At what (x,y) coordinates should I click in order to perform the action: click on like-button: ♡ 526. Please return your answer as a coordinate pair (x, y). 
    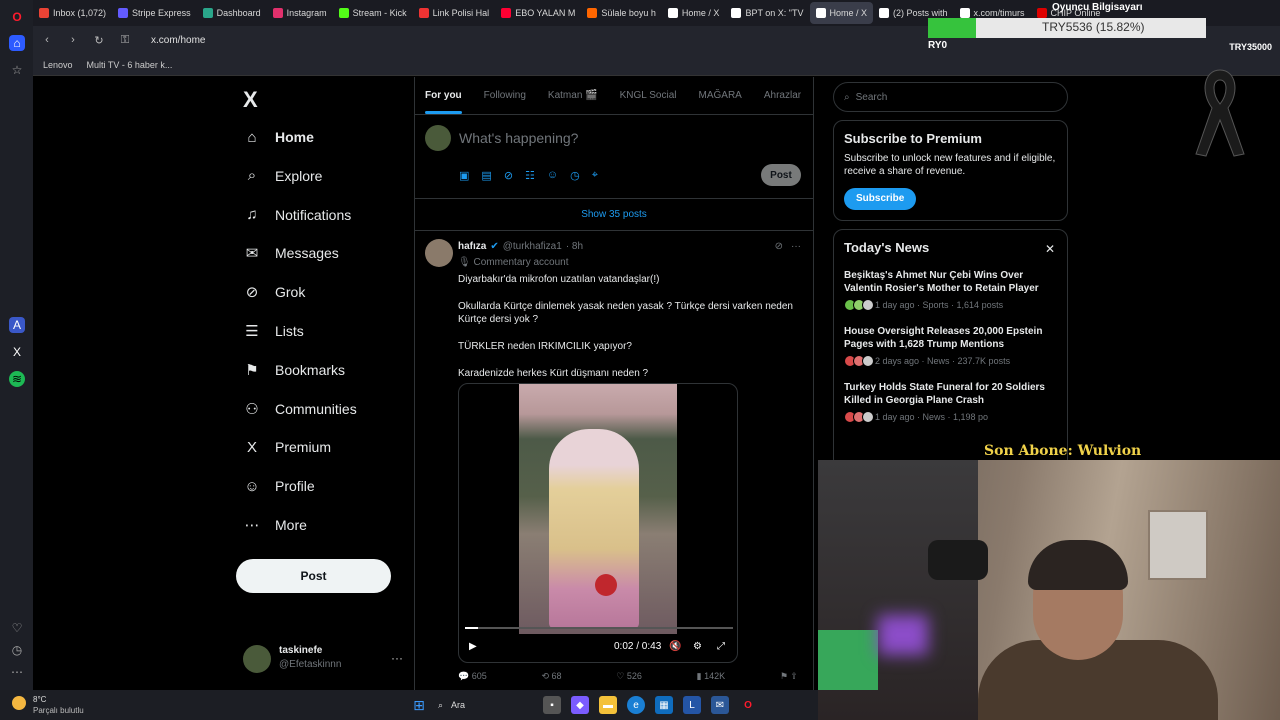
    Looking at the image, I should click on (629, 676).